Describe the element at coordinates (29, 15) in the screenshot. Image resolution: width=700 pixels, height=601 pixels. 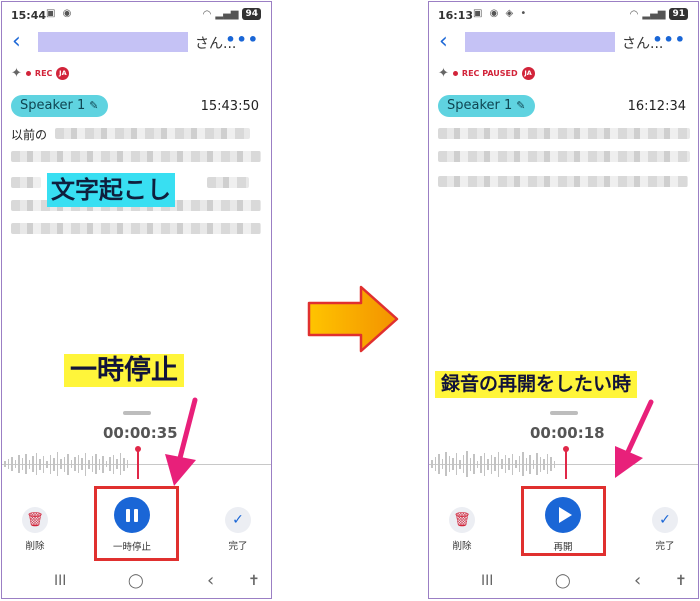
I see `status-time: 15:44` at that location.